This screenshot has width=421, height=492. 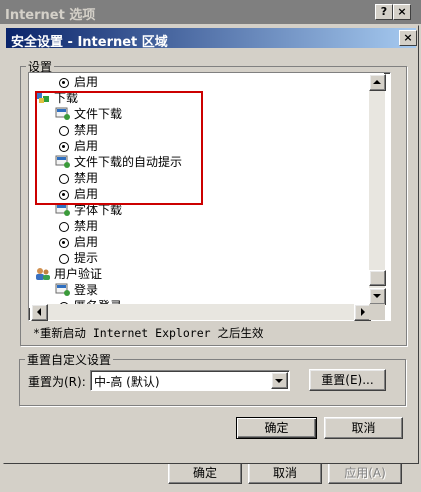 I want to click on tree-row-label: 禁用, so click(x=86, y=226).